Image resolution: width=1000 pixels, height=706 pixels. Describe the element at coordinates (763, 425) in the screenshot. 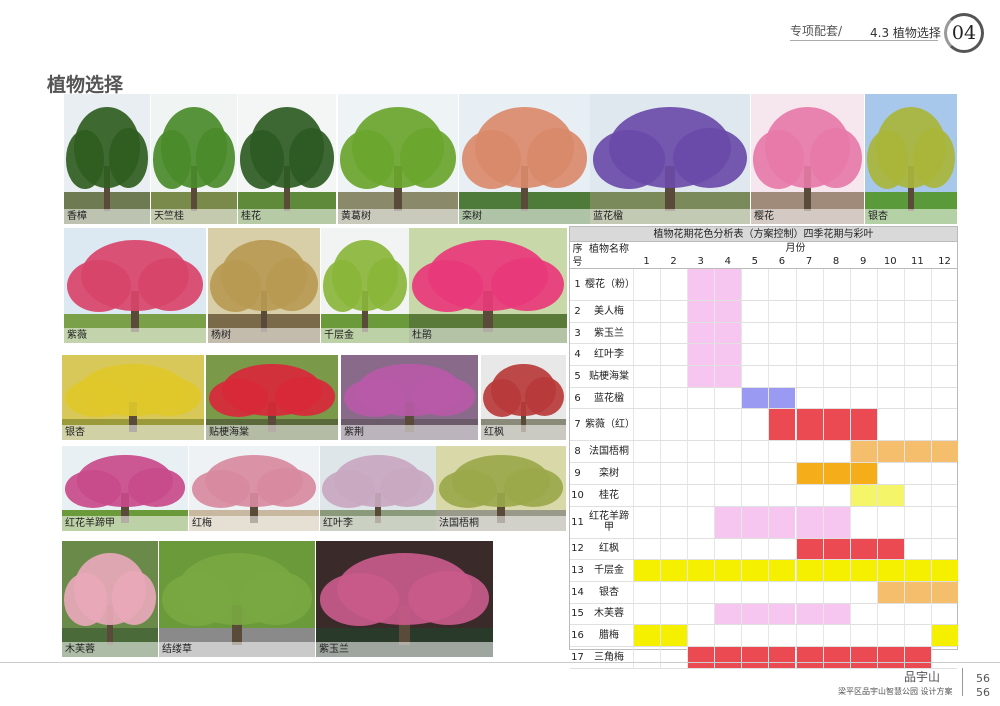

I see `table-row: 7 紫薇（红）` at that location.